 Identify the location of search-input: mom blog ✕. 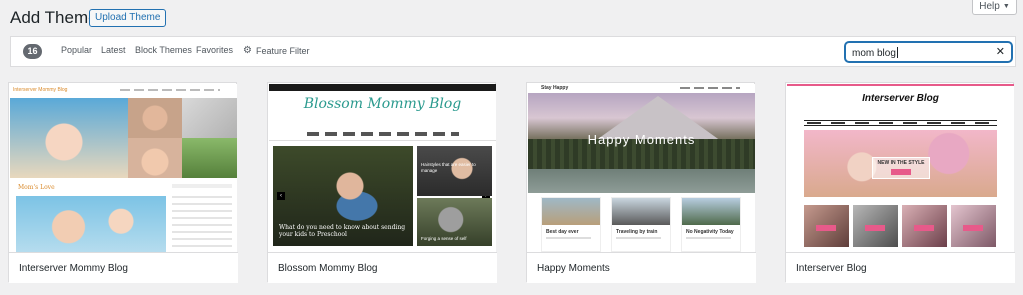
(928, 52).